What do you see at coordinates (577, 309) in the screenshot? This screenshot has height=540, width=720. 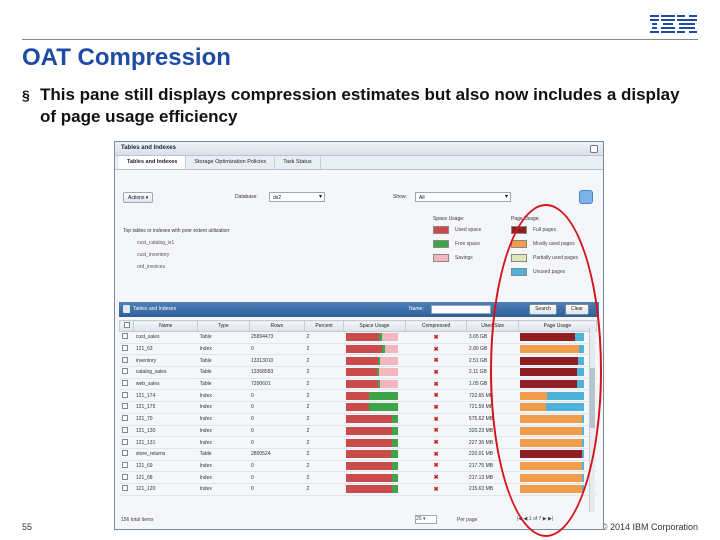 I see `clear-button: Clear` at bounding box center [577, 309].